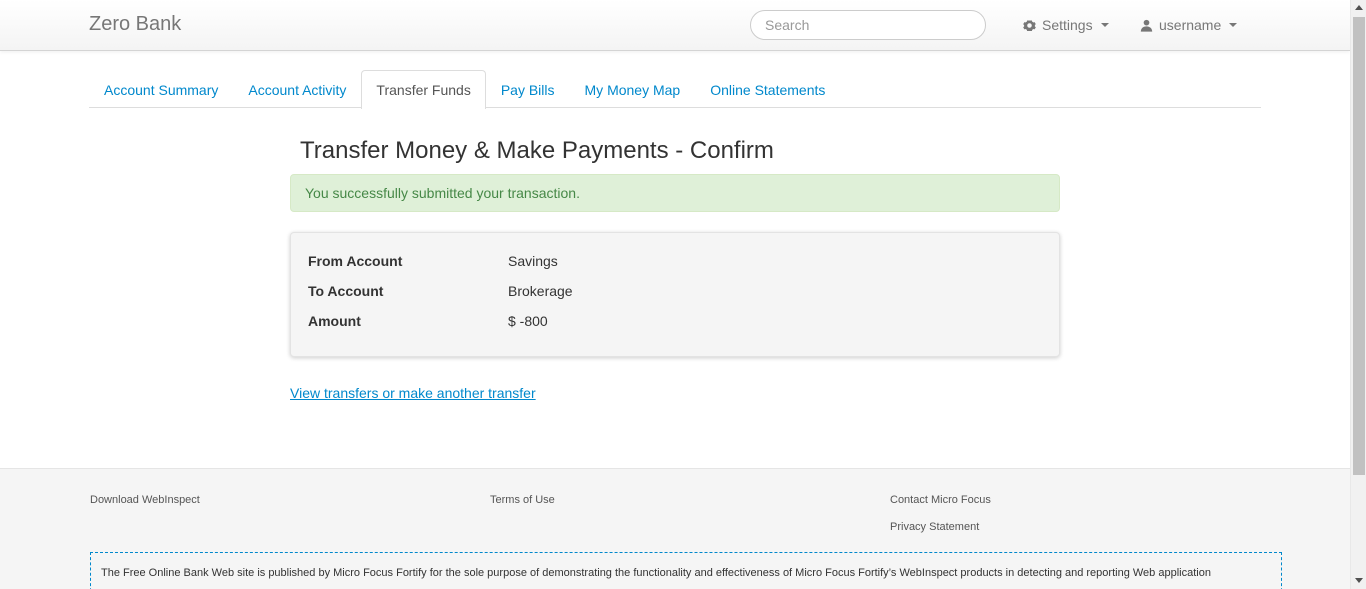  I want to click on search-input, so click(868, 25).